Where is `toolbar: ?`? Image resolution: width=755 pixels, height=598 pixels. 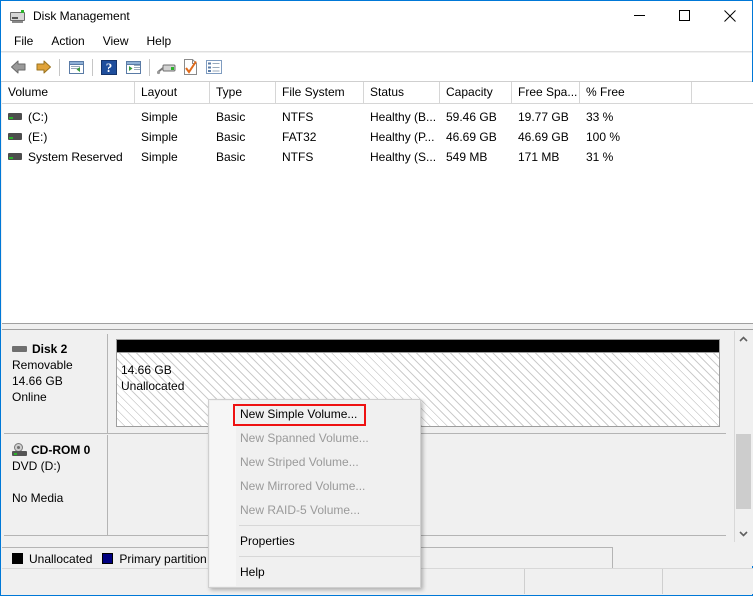
toolbar: ? is located at coordinates (376, 67).